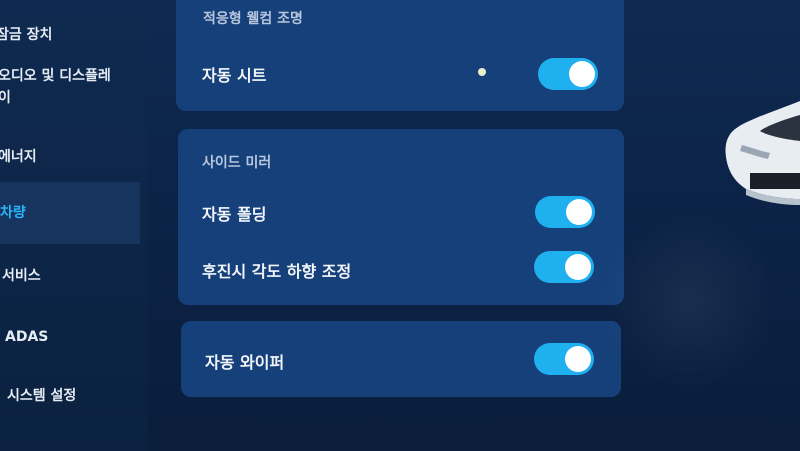 This screenshot has height=451, width=800. What do you see at coordinates (237, 163) in the screenshot?
I see `section-title-side-mirror: 사이드 미러` at bounding box center [237, 163].